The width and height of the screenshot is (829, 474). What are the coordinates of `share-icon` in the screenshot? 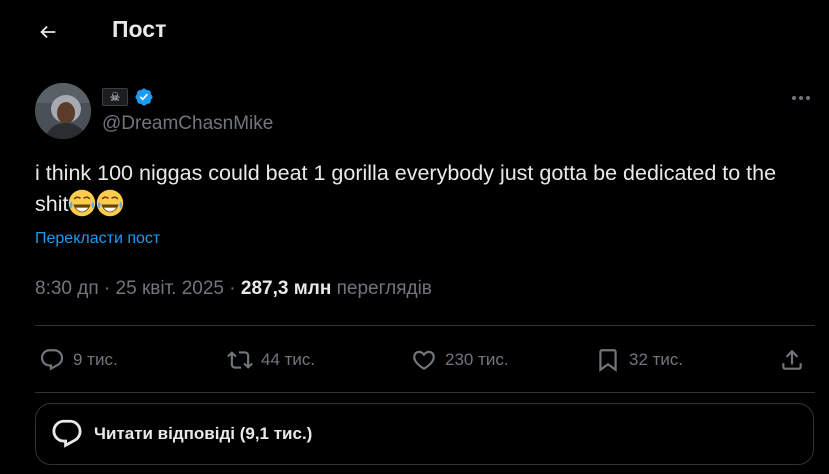 It's located at (792, 359).